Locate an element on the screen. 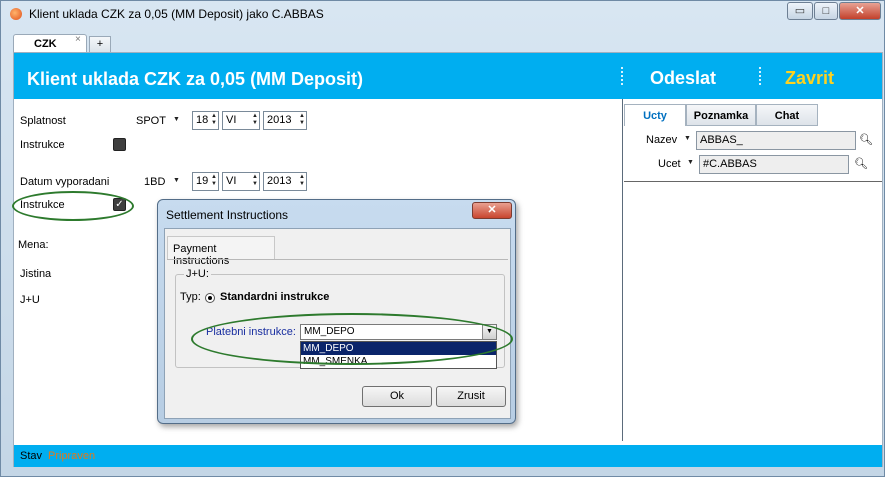  datum-day-spinner: 19 ▲ ▼ is located at coordinates (205, 181).